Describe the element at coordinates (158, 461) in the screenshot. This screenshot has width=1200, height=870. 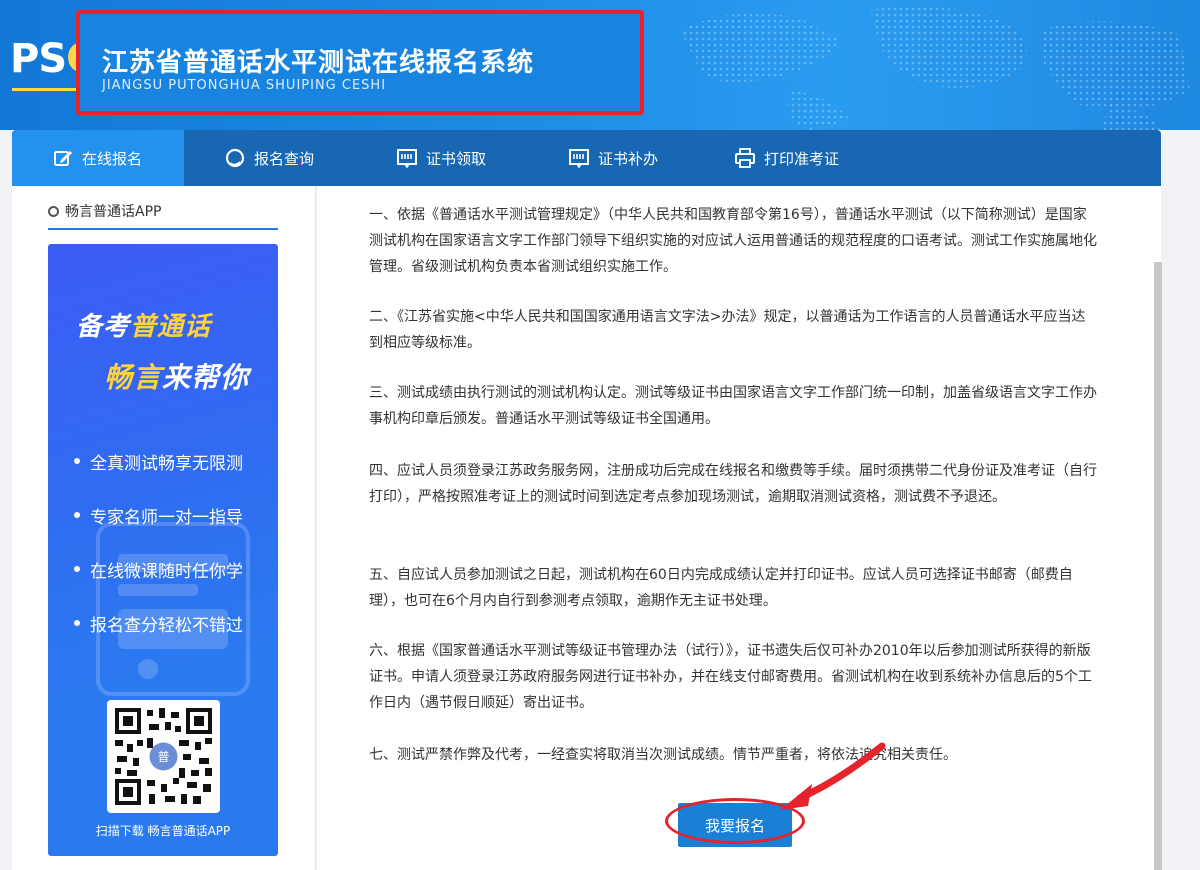
I see `feature-item: 全真测试畅享无限测` at that location.